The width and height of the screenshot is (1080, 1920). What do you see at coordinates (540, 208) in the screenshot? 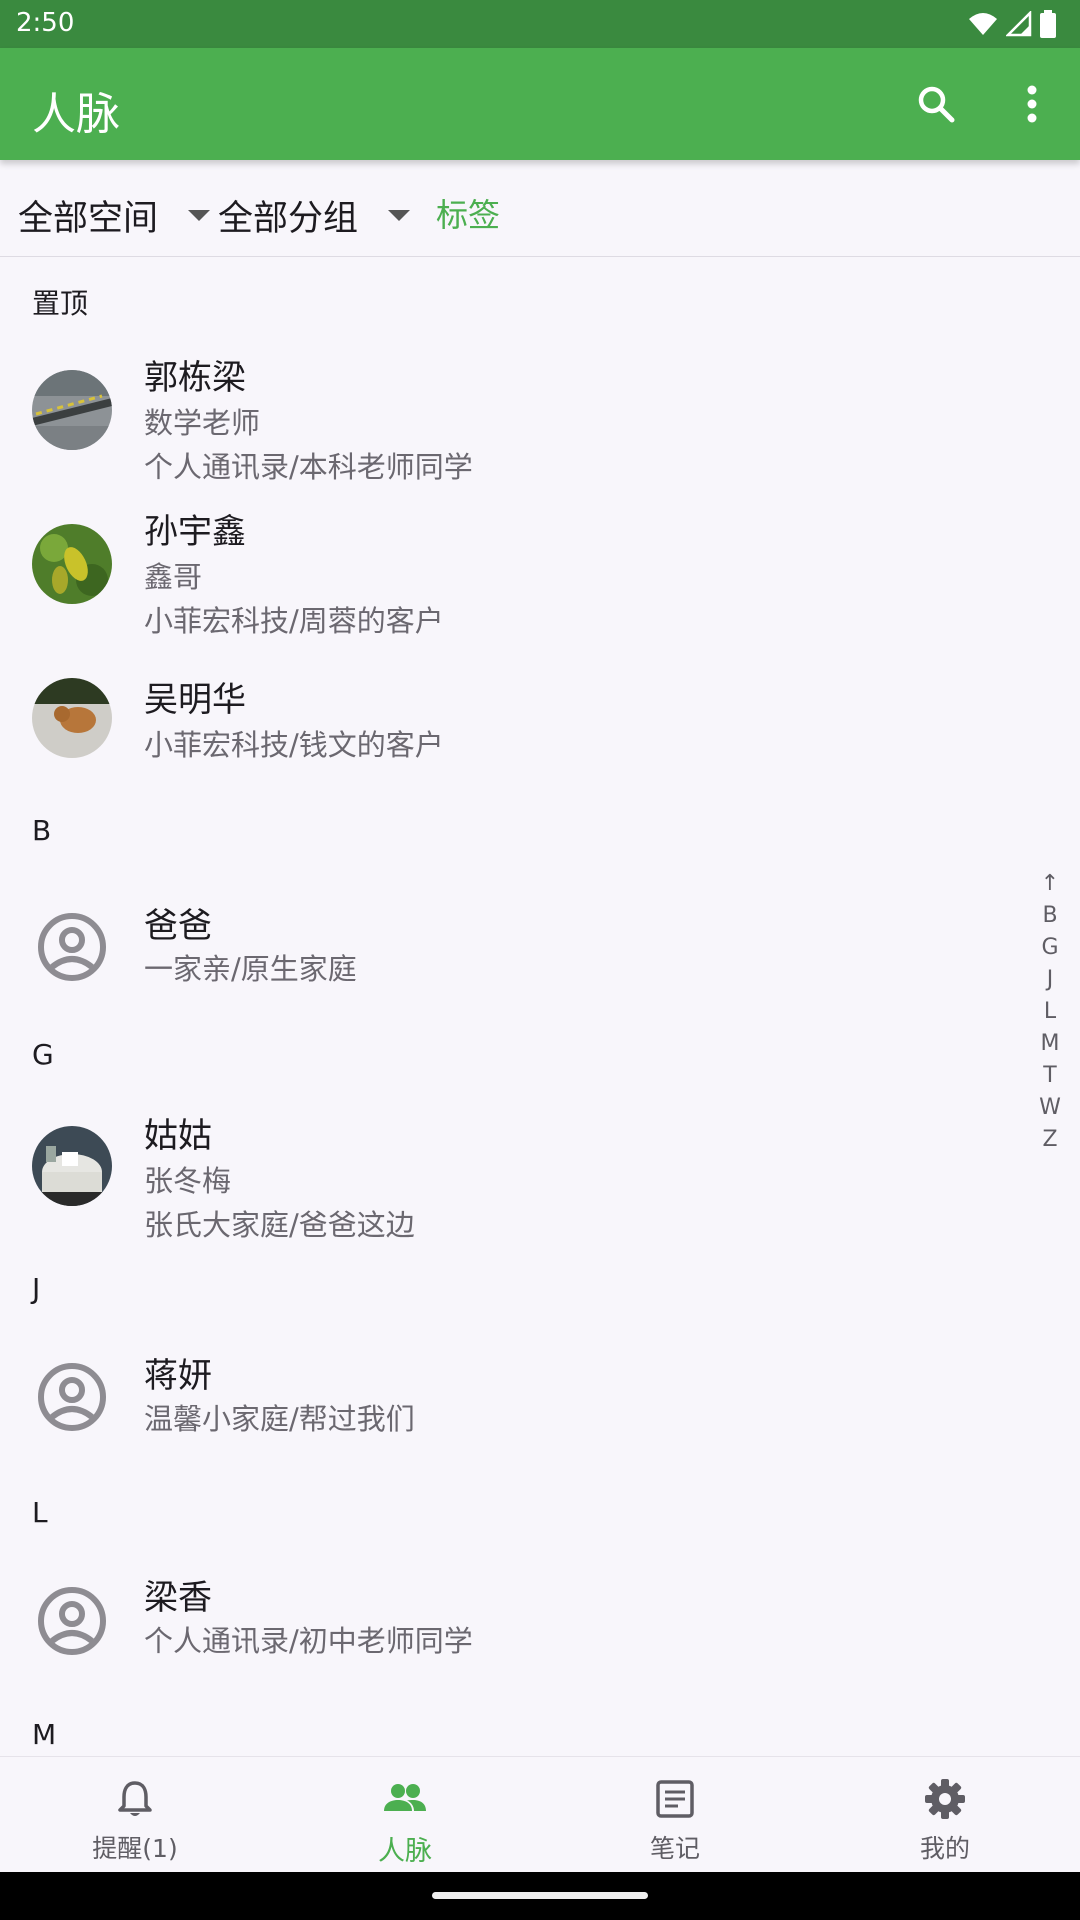
I see `filter-bar: 全部空间 全部分组` at bounding box center [540, 208].